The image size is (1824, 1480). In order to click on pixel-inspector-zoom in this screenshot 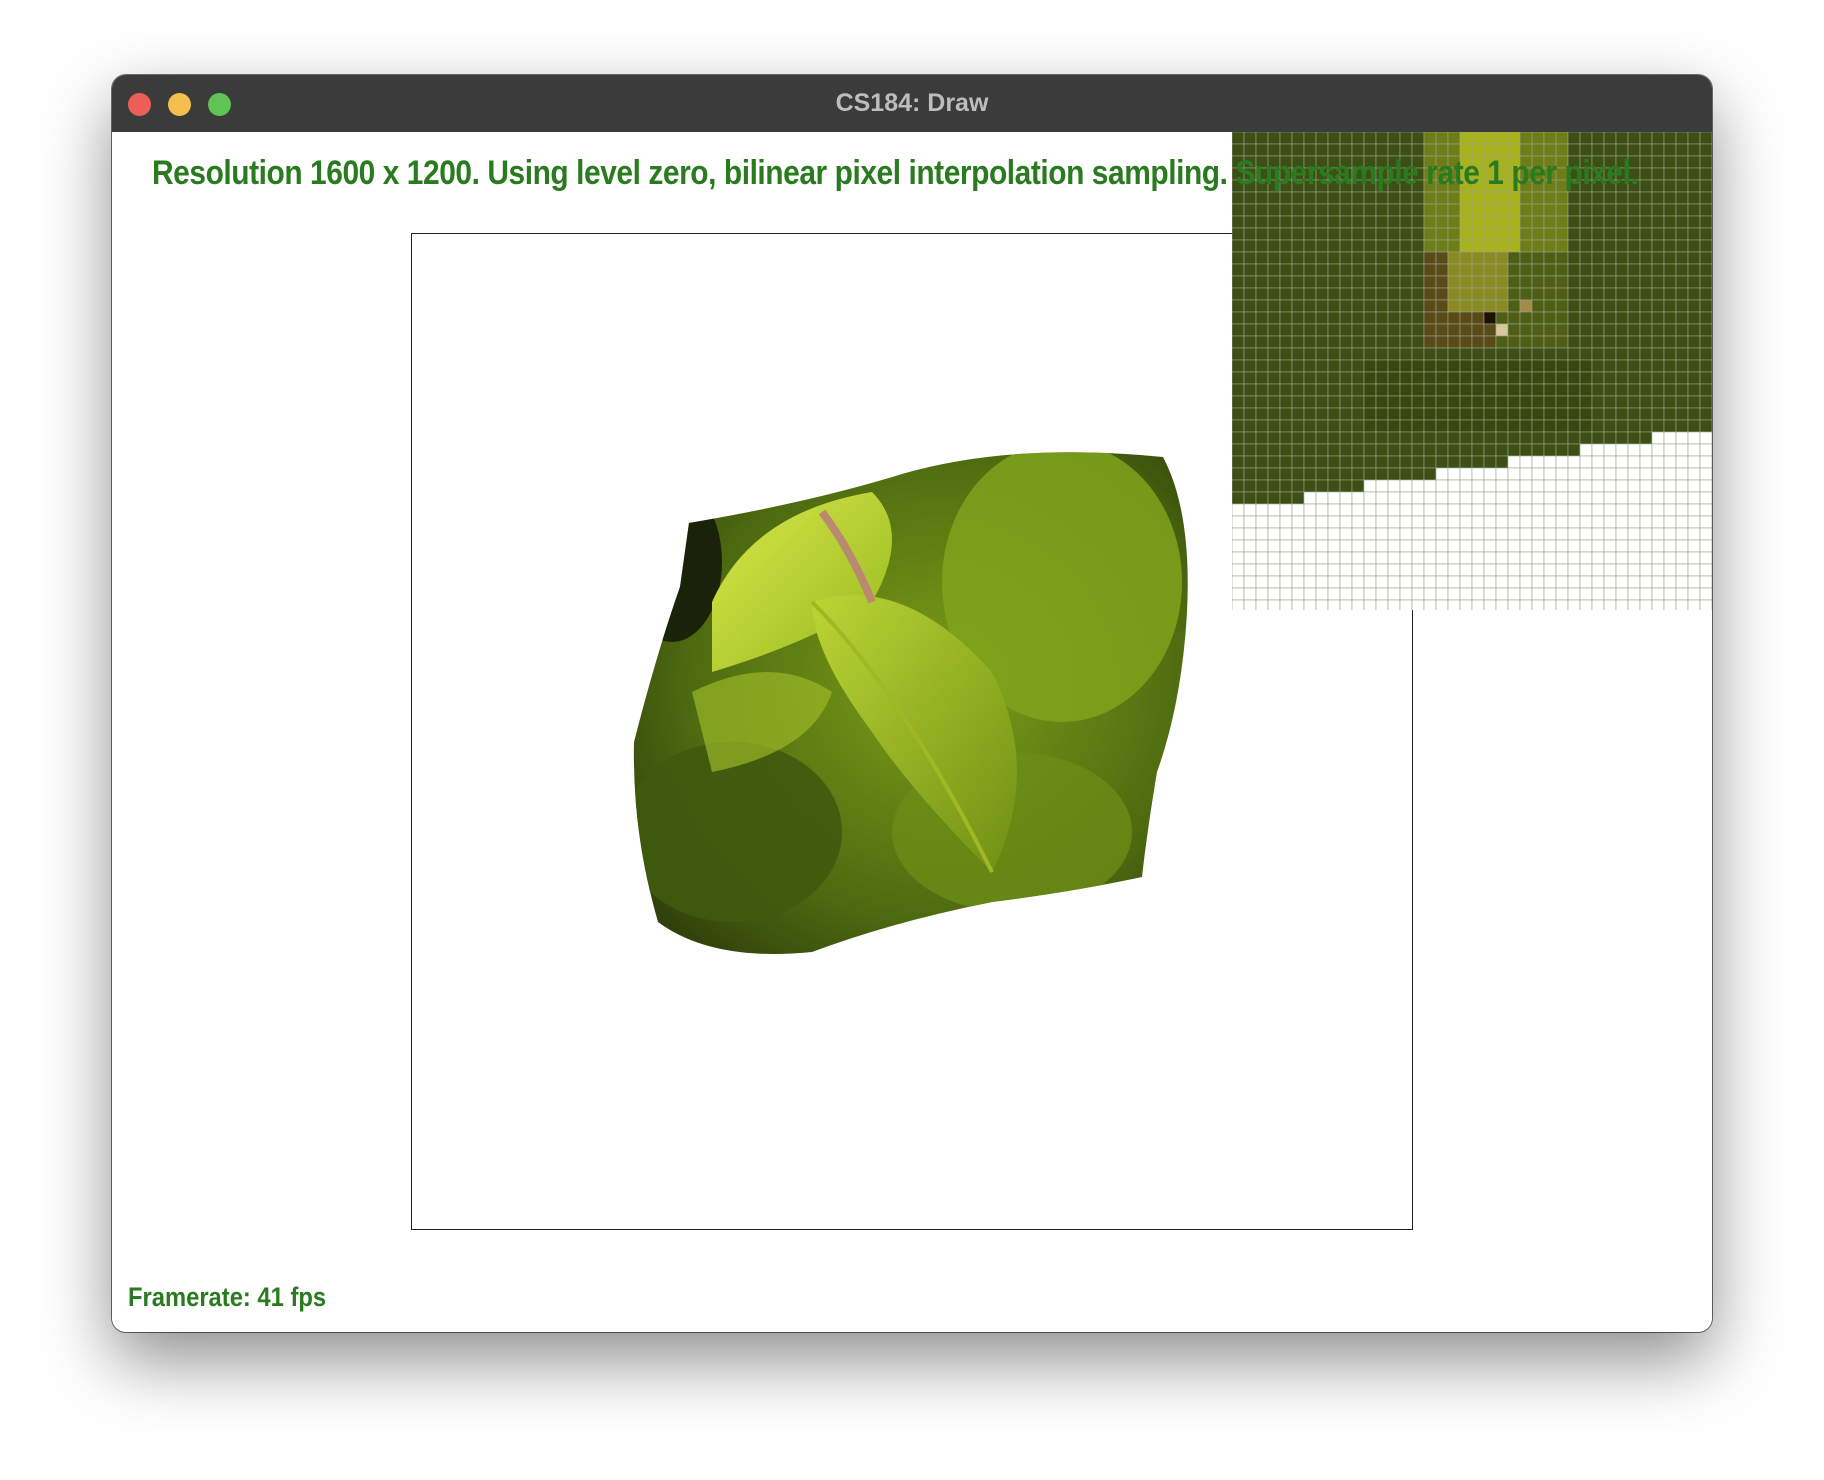, I will do `click(1472, 371)`.